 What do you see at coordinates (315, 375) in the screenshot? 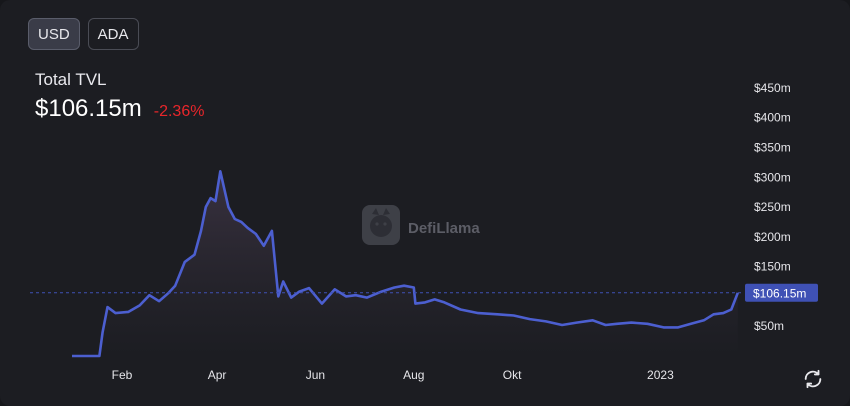
I see `x-tick-label: Jun` at bounding box center [315, 375].